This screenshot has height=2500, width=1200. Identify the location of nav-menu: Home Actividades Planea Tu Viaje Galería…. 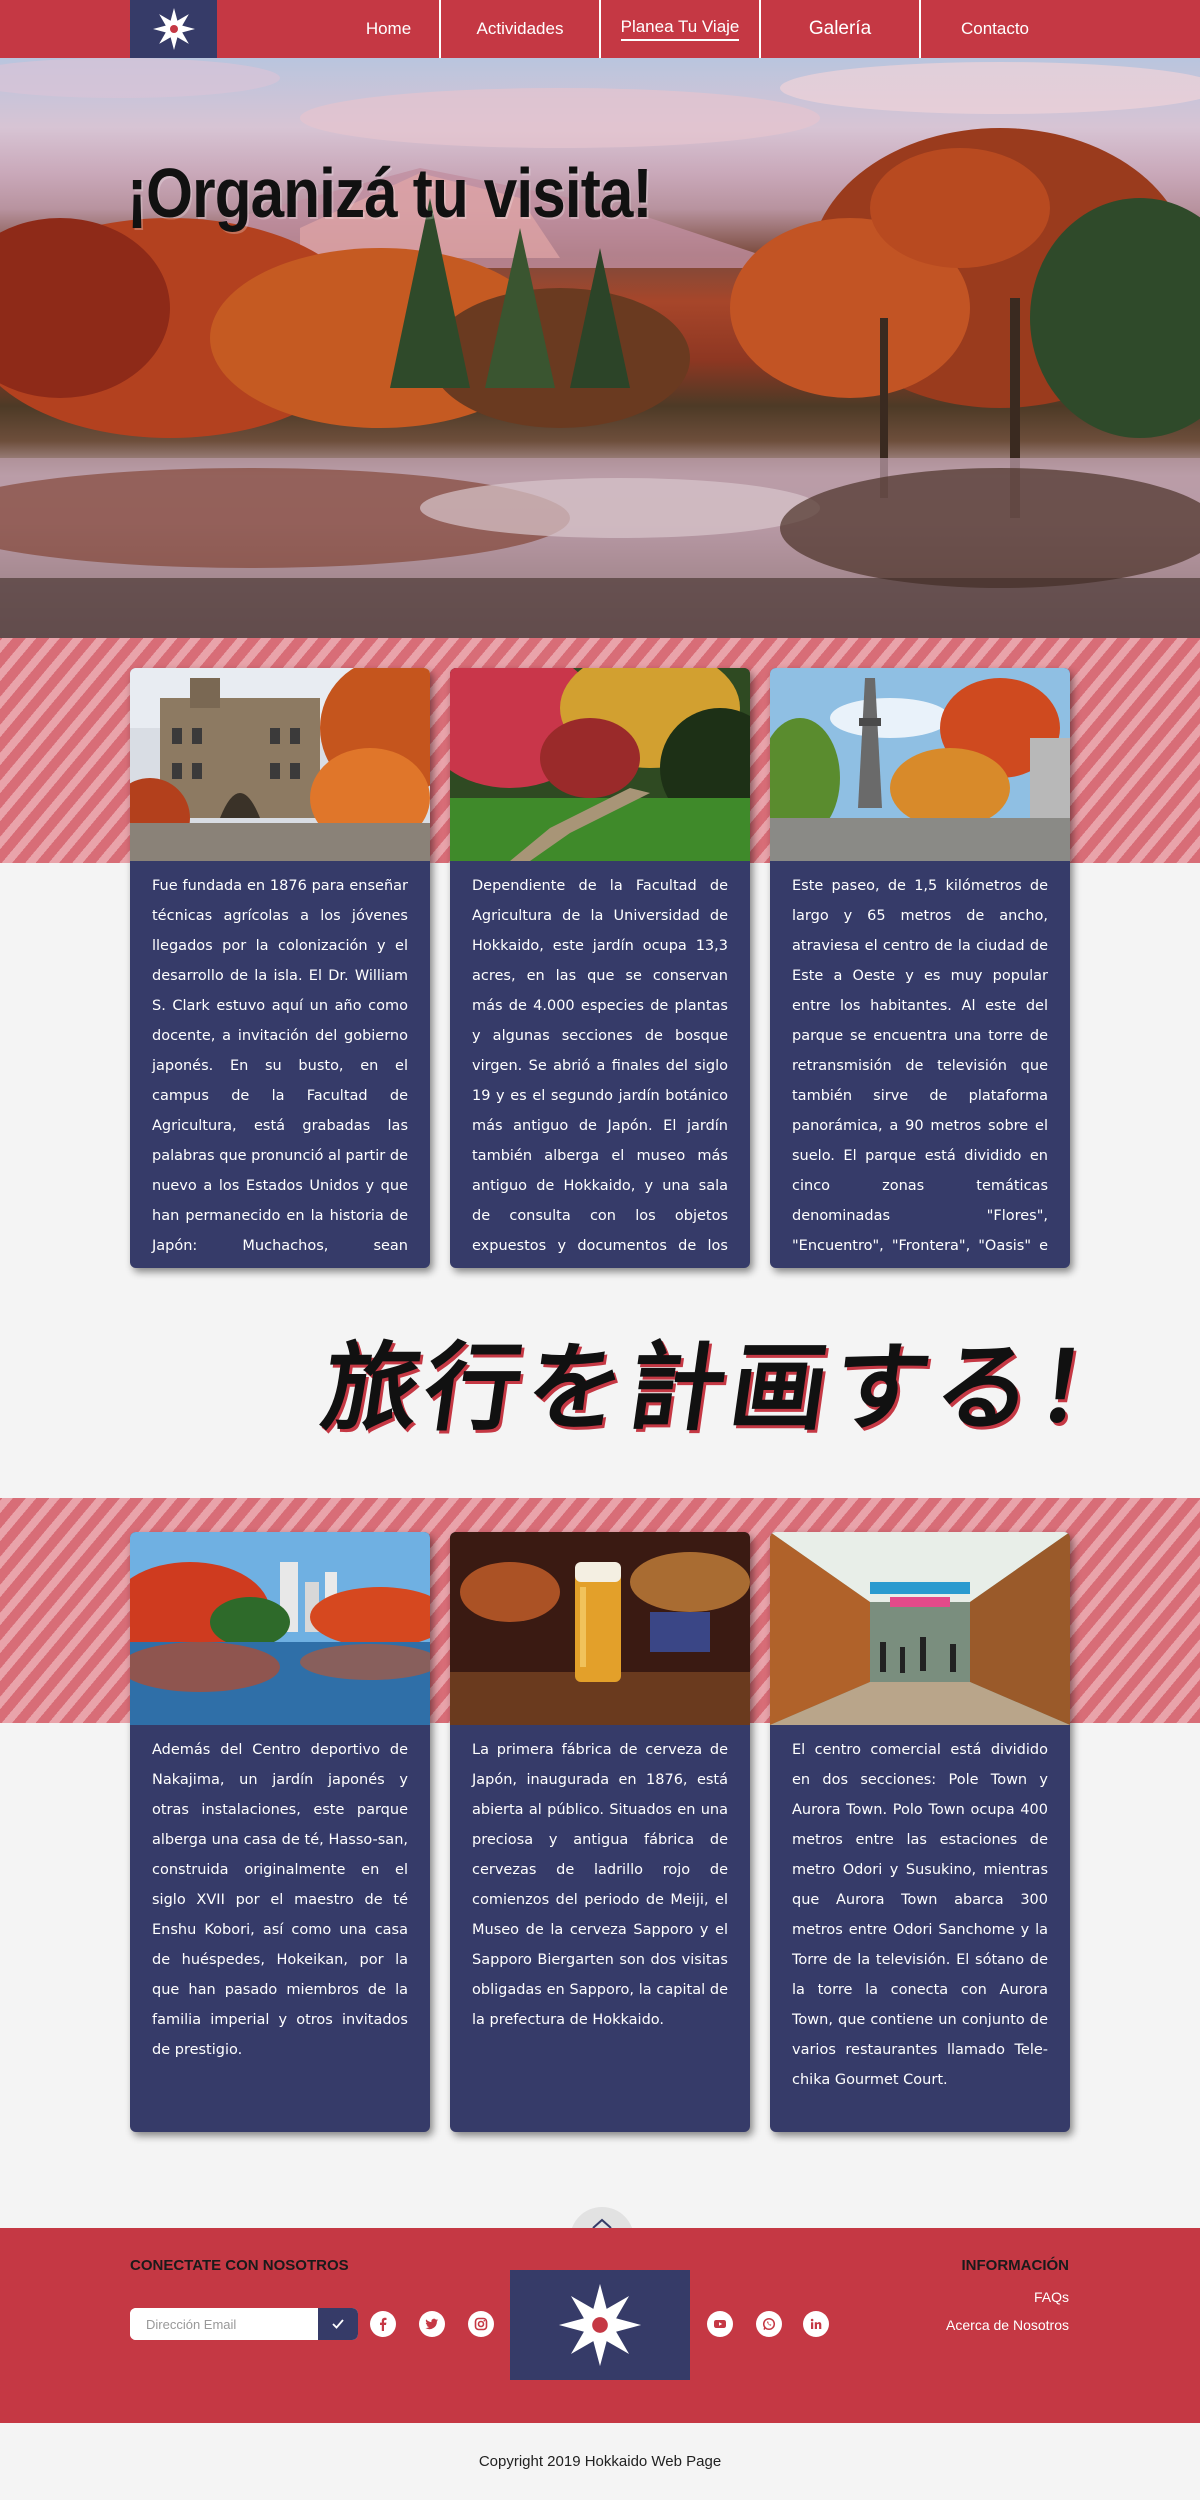
(703, 29).